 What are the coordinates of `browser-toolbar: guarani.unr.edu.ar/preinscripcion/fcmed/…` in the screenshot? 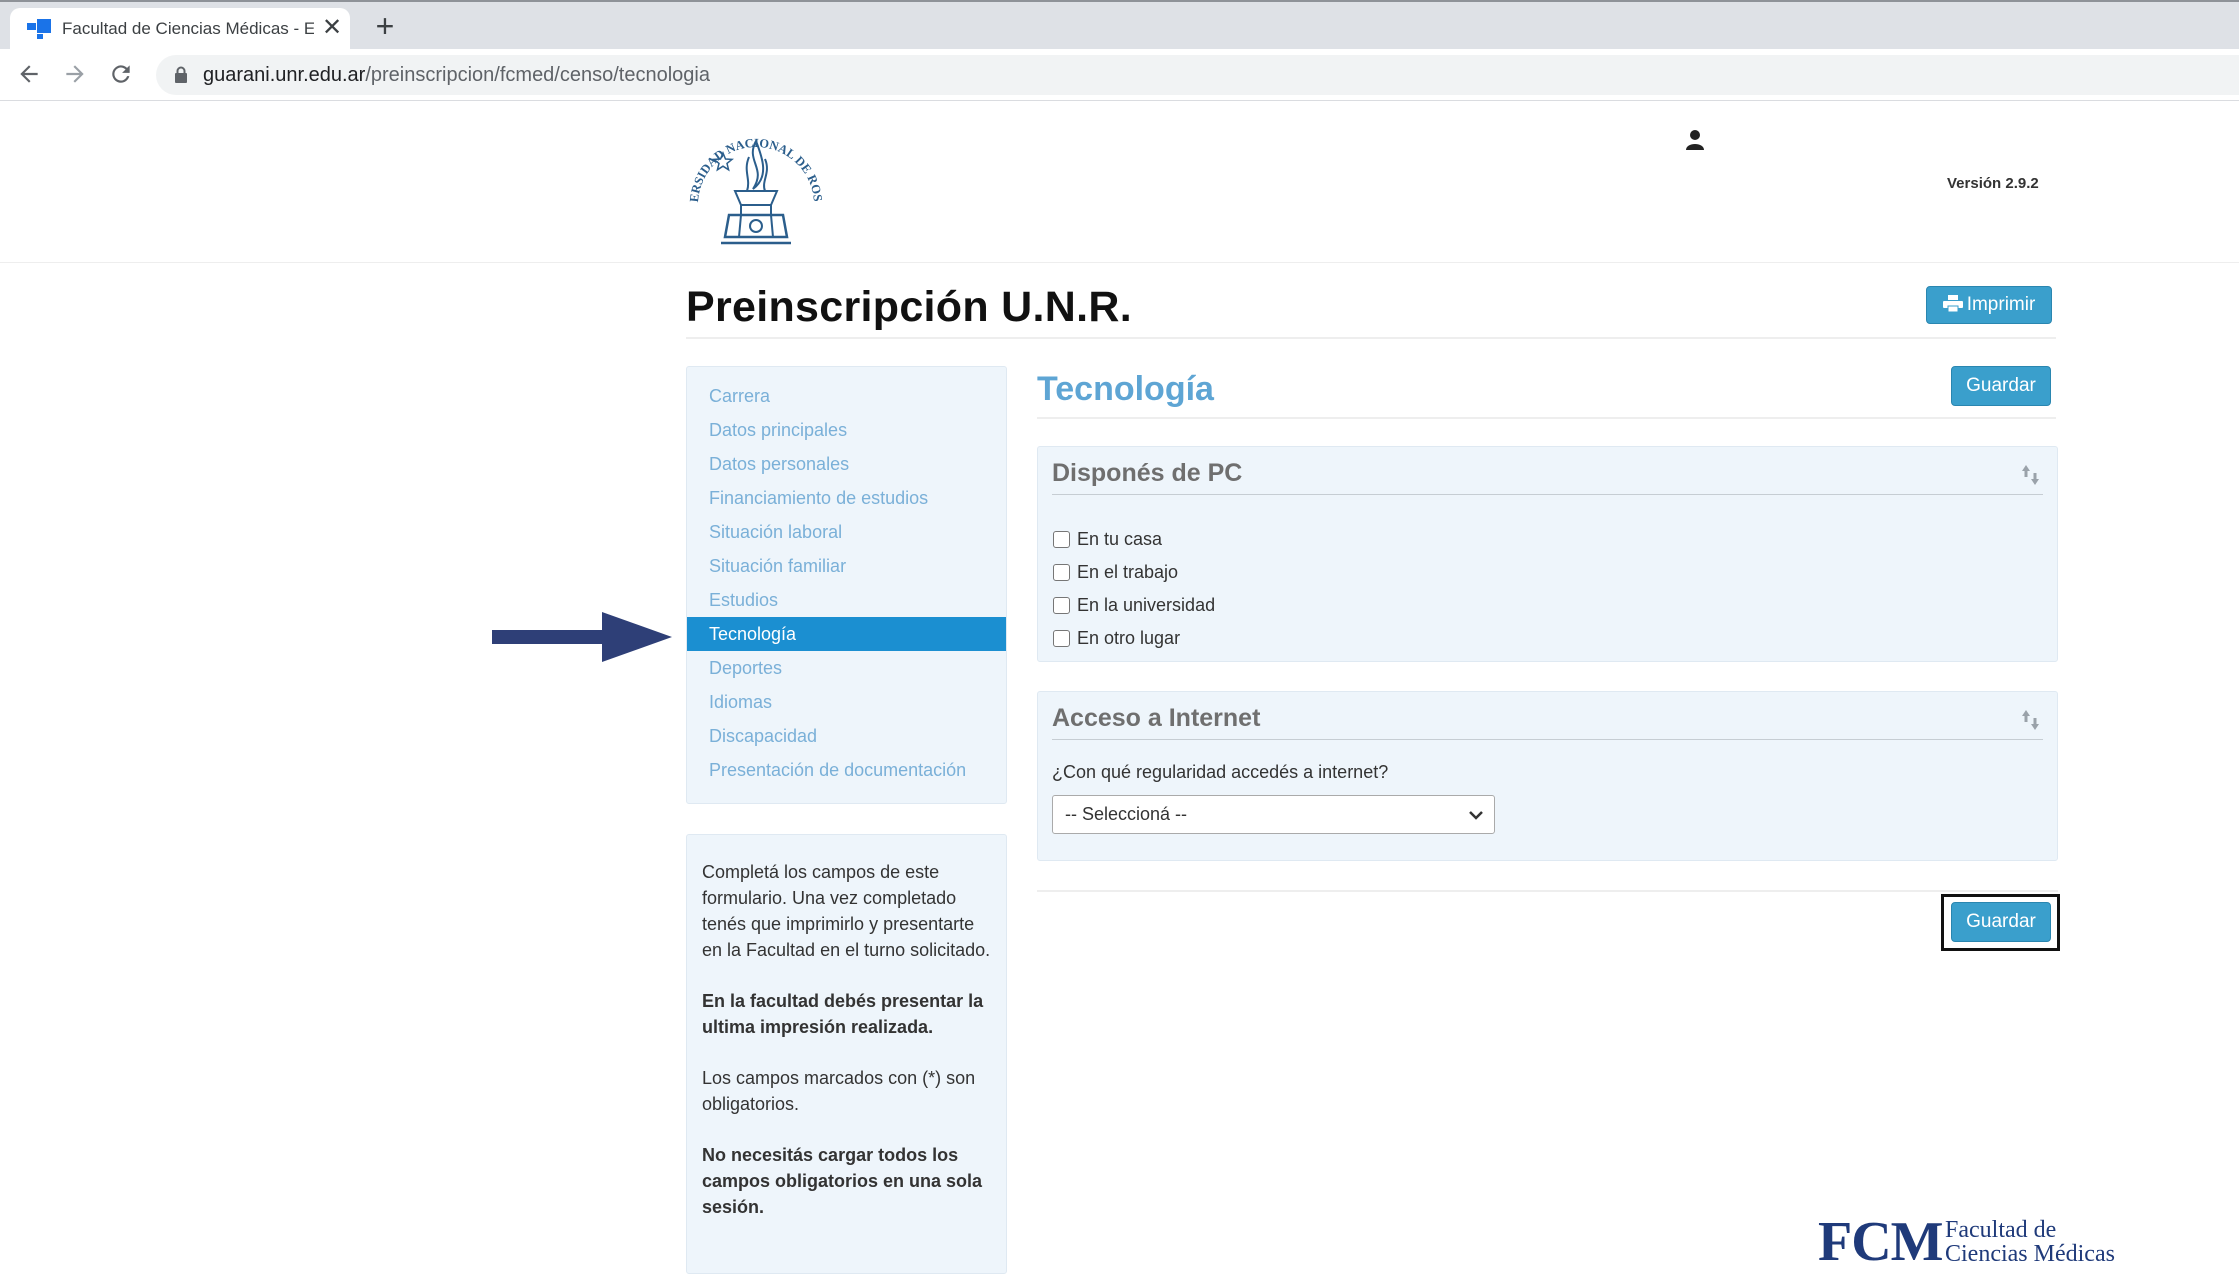 It's located at (1119, 75).